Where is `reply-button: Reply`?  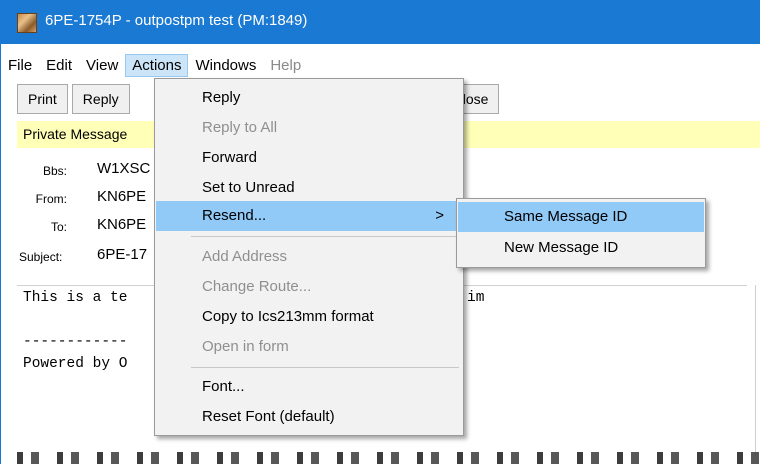
reply-button: Reply is located at coordinates (100, 99).